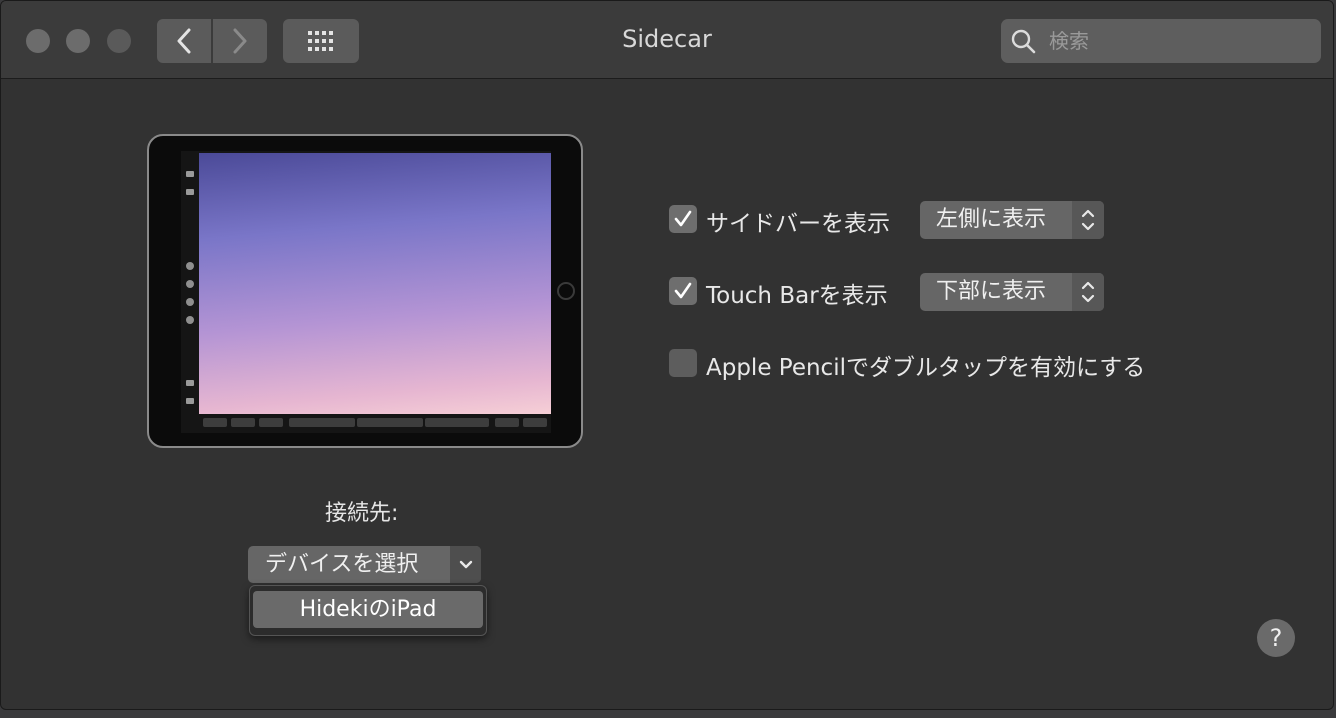 This screenshot has width=1336, height=718. I want to click on show-touchbar-checkbox, so click(683, 291).